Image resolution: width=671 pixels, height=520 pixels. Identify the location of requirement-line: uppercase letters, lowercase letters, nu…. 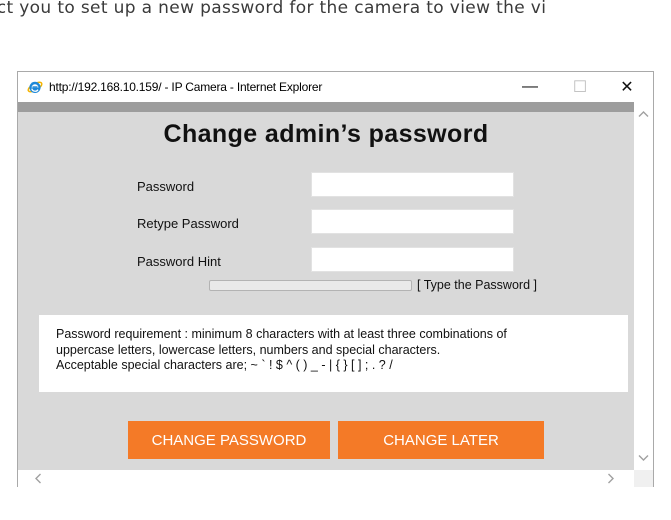
(248, 350).